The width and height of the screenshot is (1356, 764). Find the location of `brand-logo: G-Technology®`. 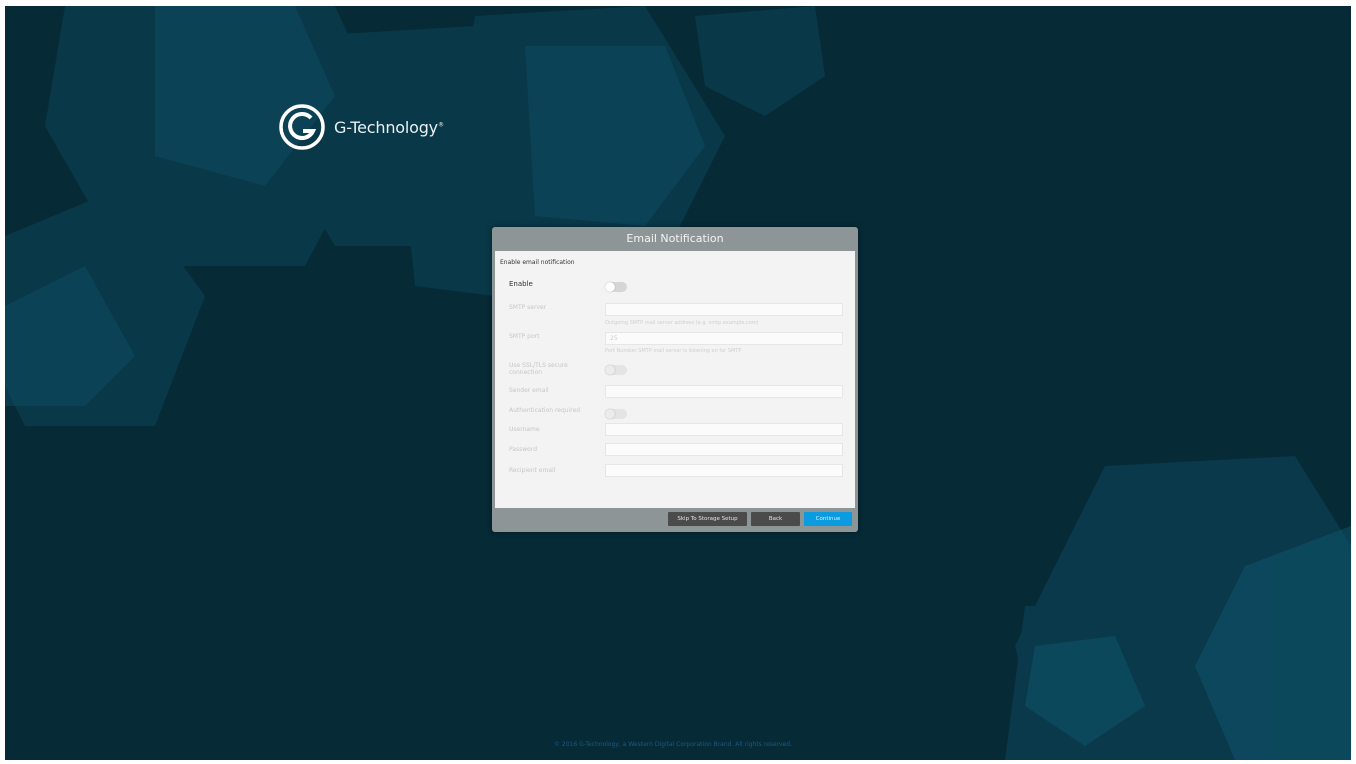

brand-logo: G-Technology® is located at coordinates (361, 127).